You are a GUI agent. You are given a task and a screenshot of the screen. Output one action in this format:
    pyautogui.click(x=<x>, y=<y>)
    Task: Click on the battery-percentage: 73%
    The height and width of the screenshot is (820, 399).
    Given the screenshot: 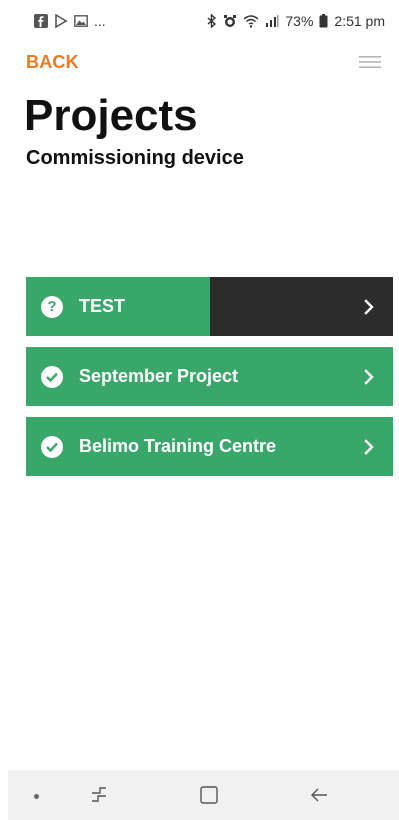 What is the action you would take?
    pyautogui.click(x=299, y=21)
    